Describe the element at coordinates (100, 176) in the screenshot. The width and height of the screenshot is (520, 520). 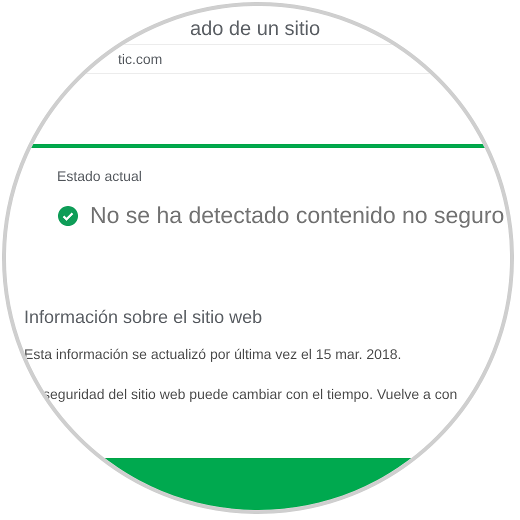
I see `status-label: Estado actual` at that location.